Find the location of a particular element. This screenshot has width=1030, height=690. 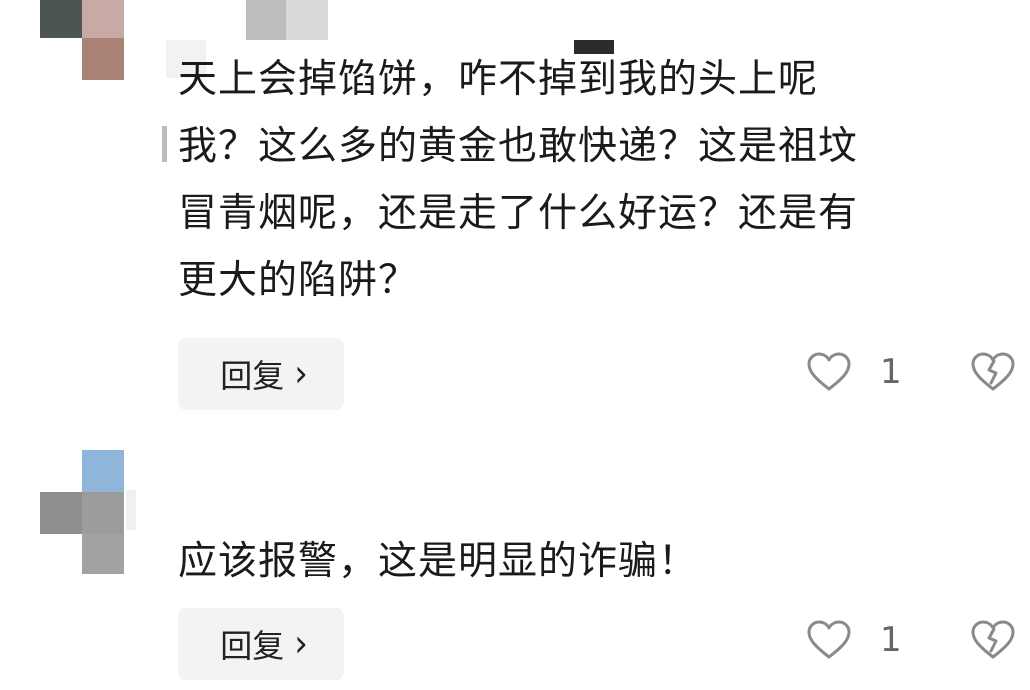

comment-text: 应该报警，这是明显的诈骗！ is located at coordinates (438, 561).